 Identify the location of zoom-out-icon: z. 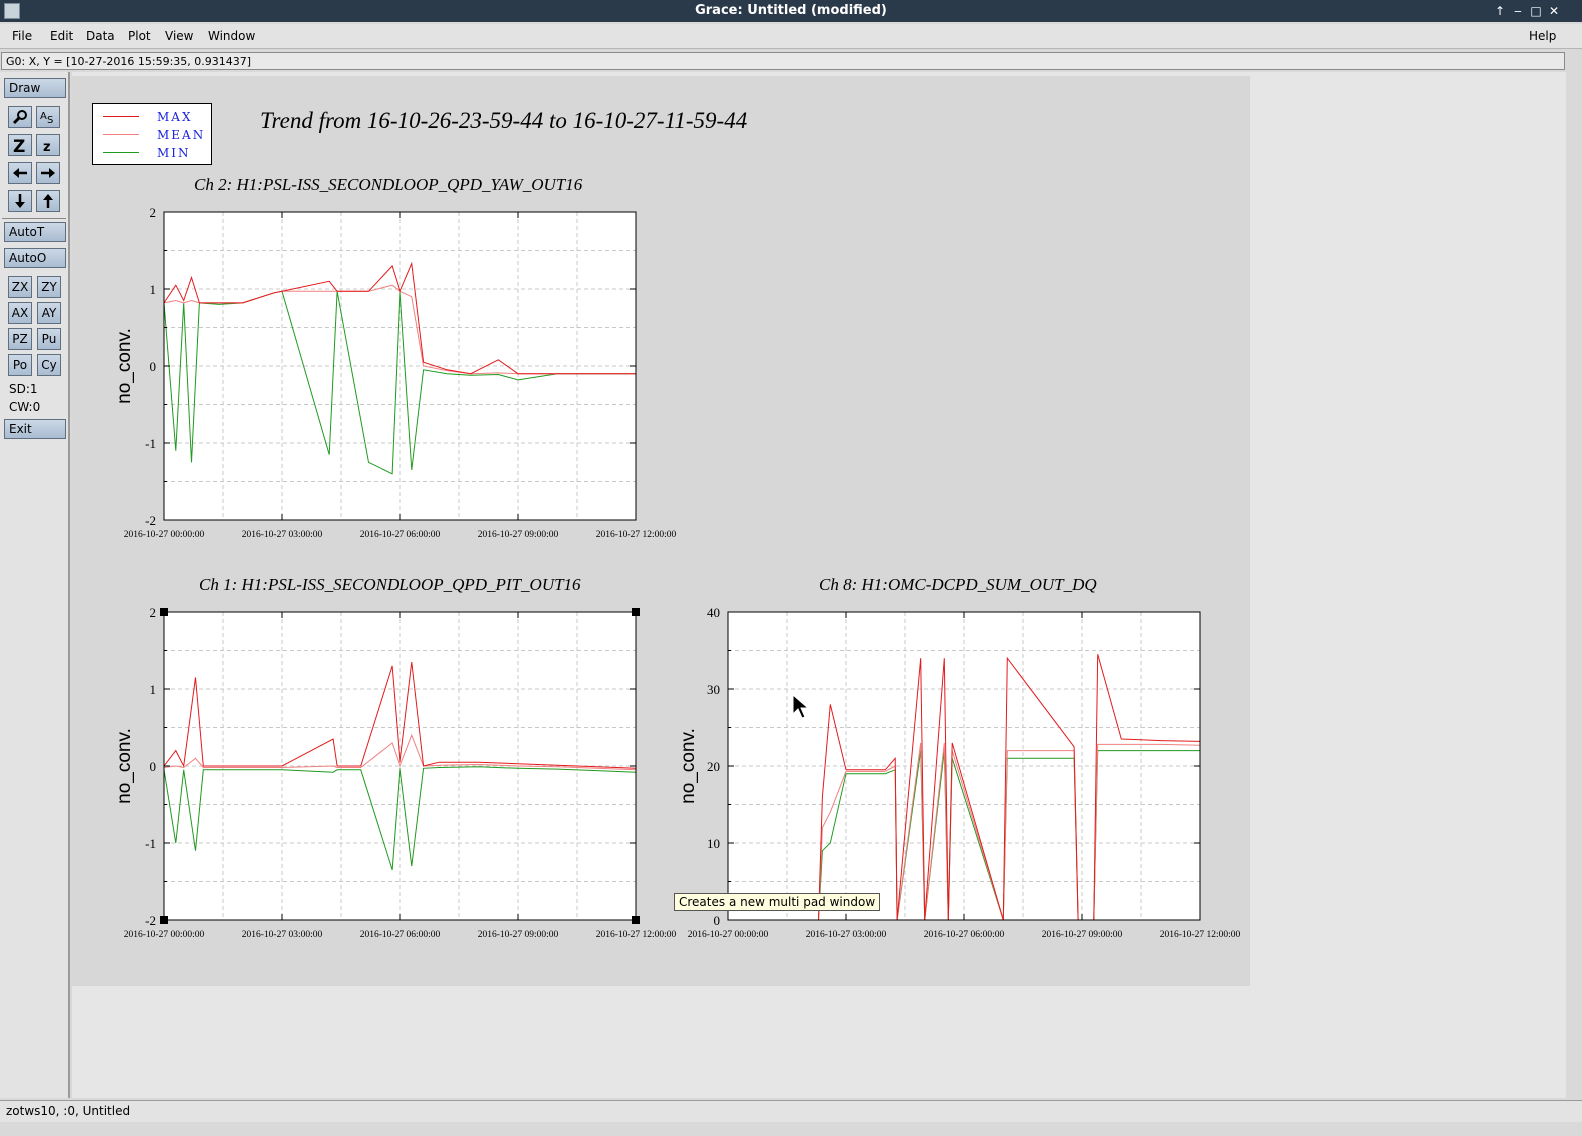
(47, 146).